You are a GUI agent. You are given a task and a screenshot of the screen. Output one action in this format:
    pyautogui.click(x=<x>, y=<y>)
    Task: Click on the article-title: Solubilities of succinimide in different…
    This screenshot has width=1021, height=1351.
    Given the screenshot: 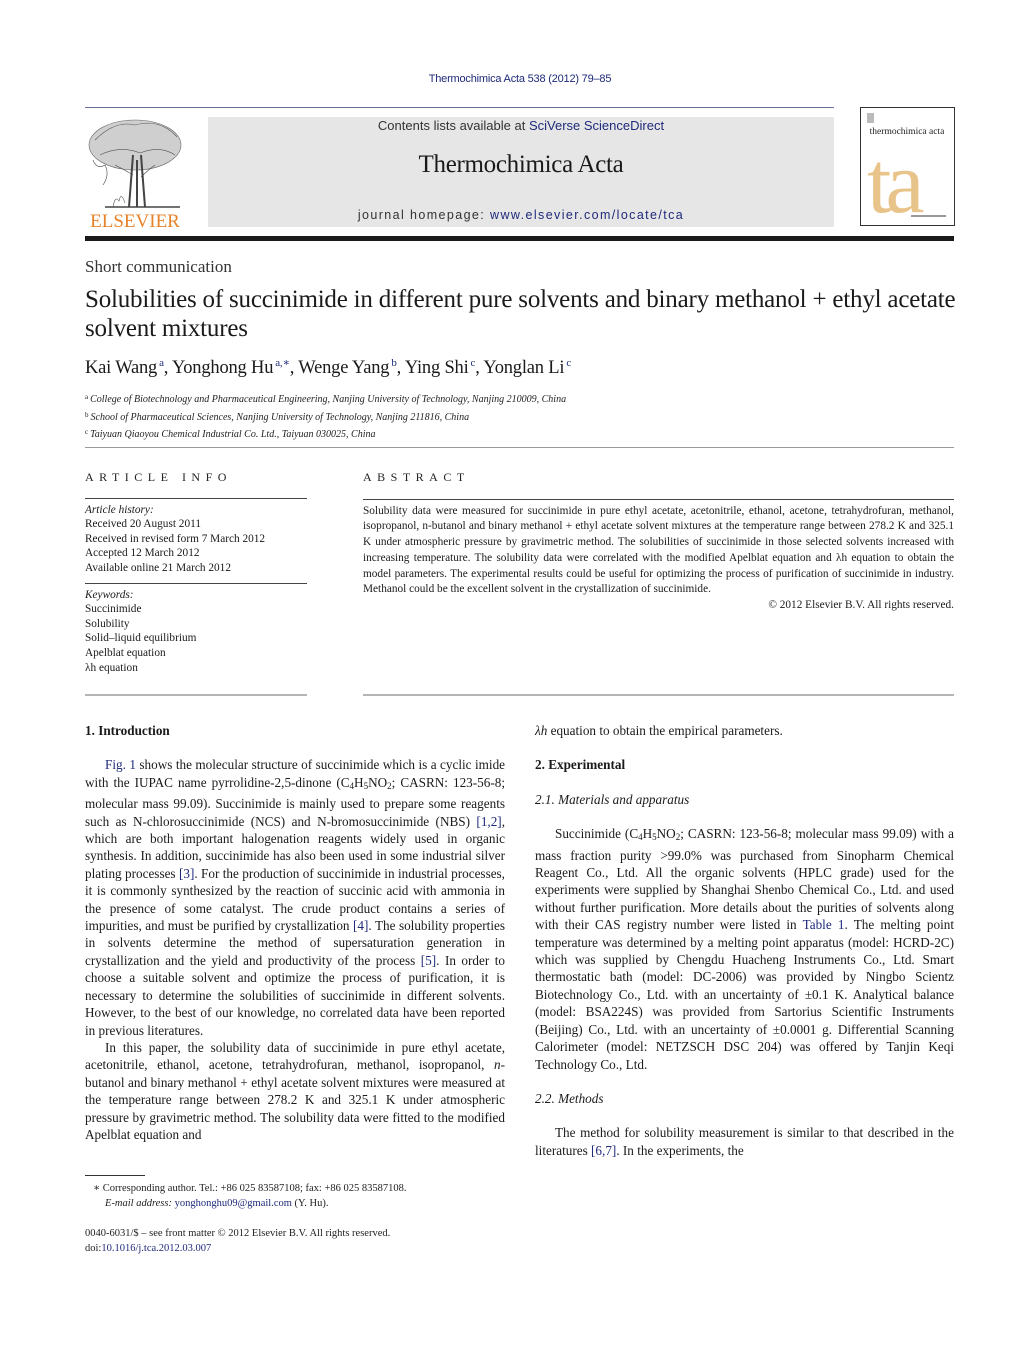 What is the action you would take?
    pyautogui.click(x=520, y=314)
    